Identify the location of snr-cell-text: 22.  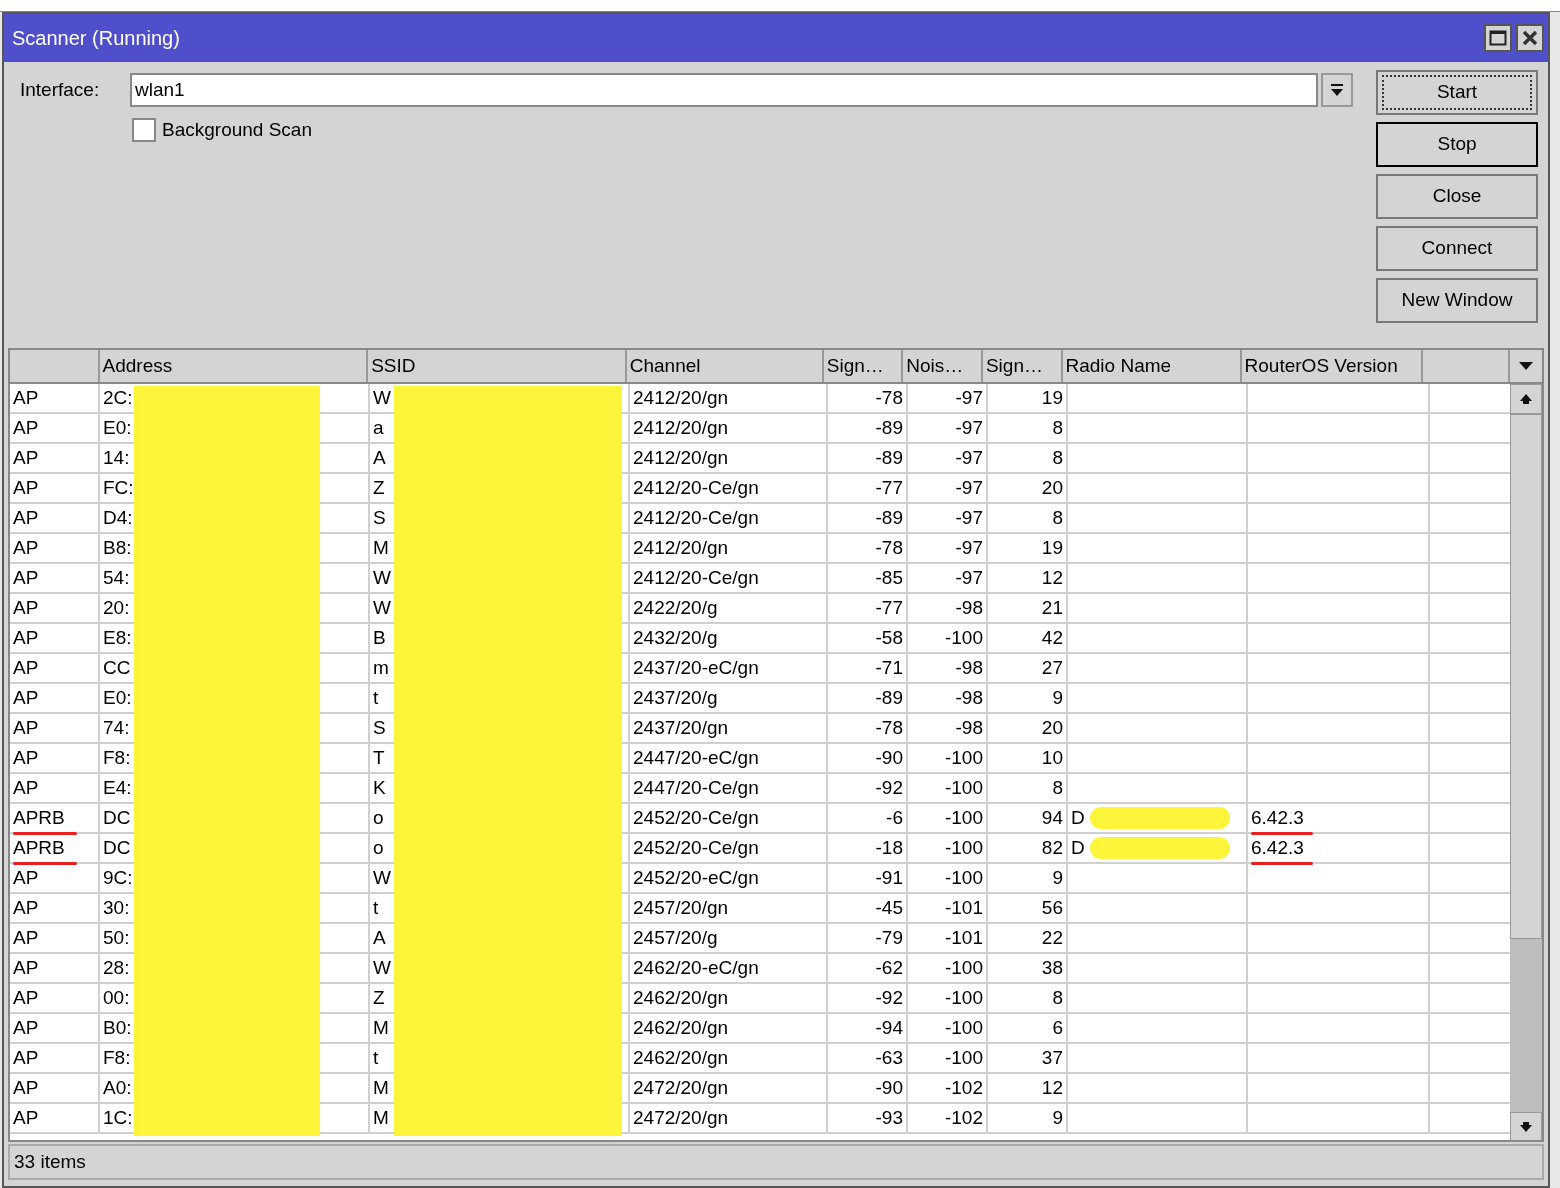
(1052, 937).